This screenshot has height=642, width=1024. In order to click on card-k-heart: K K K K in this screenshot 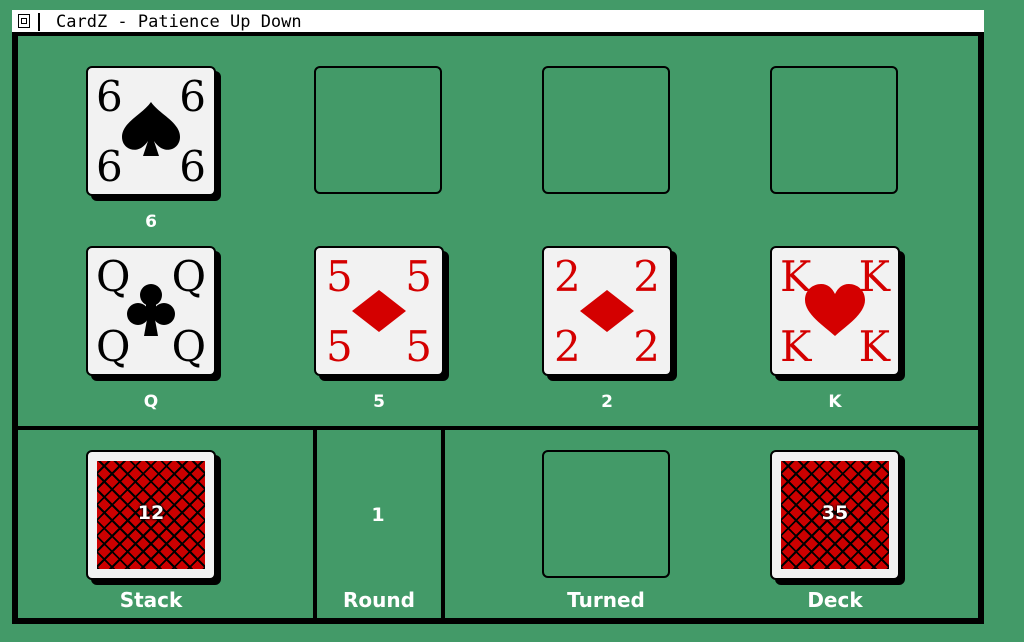, I will do `click(835, 311)`.